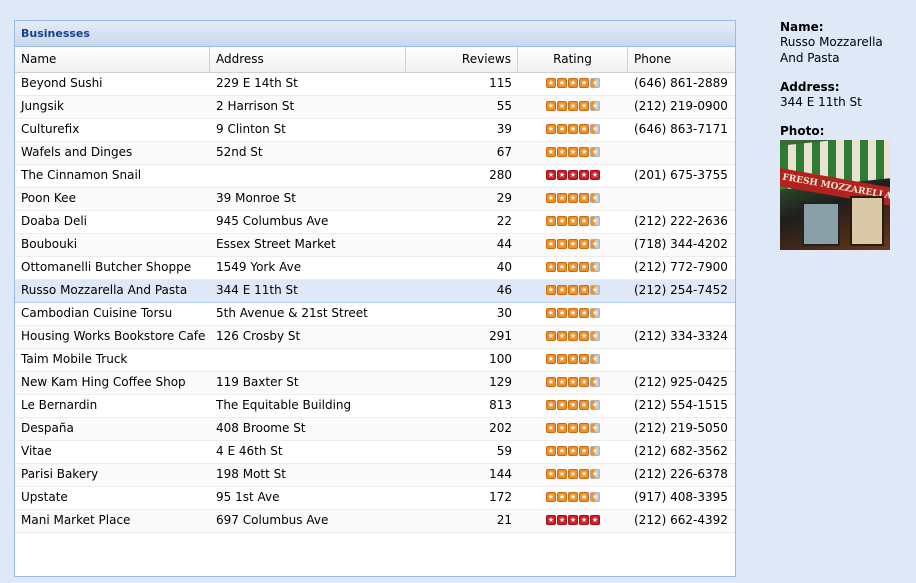  I want to click on cell-address: 39 Monroe St, so click(256, 198).